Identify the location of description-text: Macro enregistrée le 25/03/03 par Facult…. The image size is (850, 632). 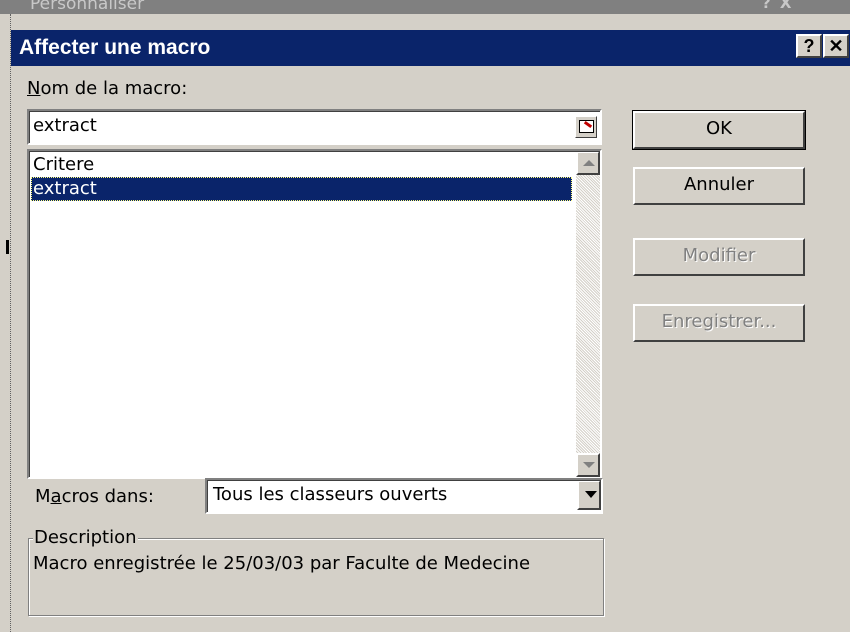
(282, 563).